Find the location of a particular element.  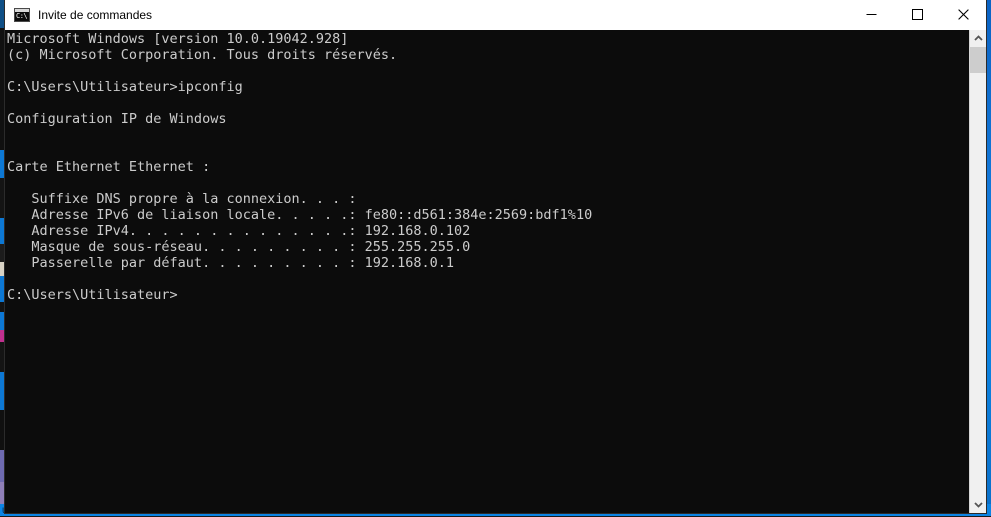

maximize-icon is located at coordinates (917, 14).